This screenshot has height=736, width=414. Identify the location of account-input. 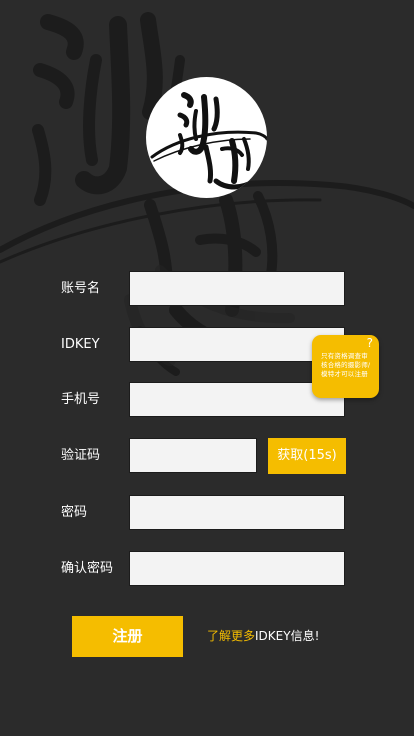
(237, 288).